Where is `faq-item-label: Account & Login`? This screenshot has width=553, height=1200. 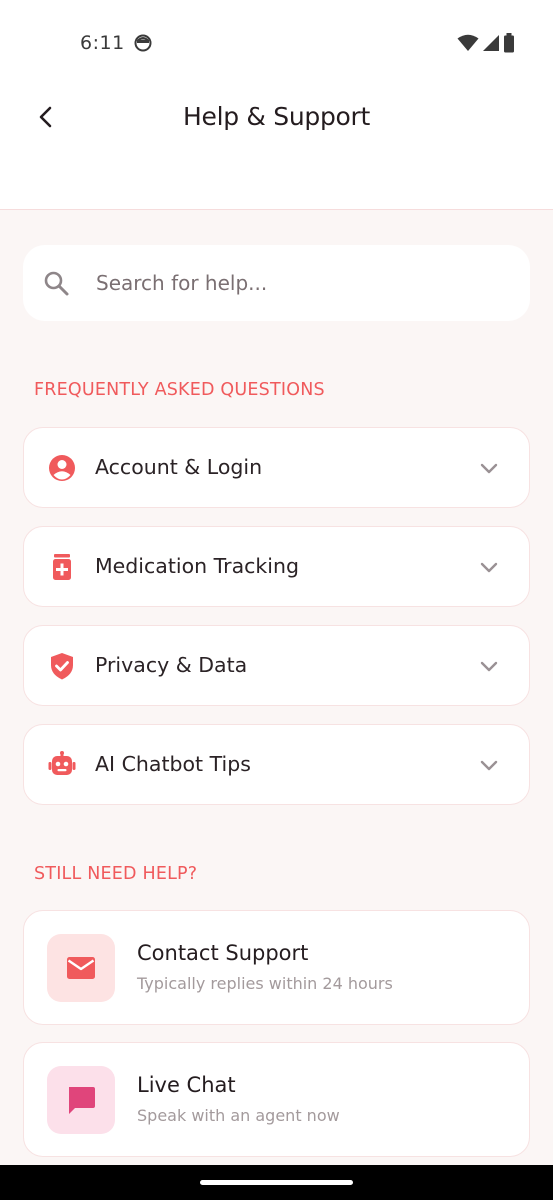
faq-item-label: Account & Login is located at coordinates (179, 467).